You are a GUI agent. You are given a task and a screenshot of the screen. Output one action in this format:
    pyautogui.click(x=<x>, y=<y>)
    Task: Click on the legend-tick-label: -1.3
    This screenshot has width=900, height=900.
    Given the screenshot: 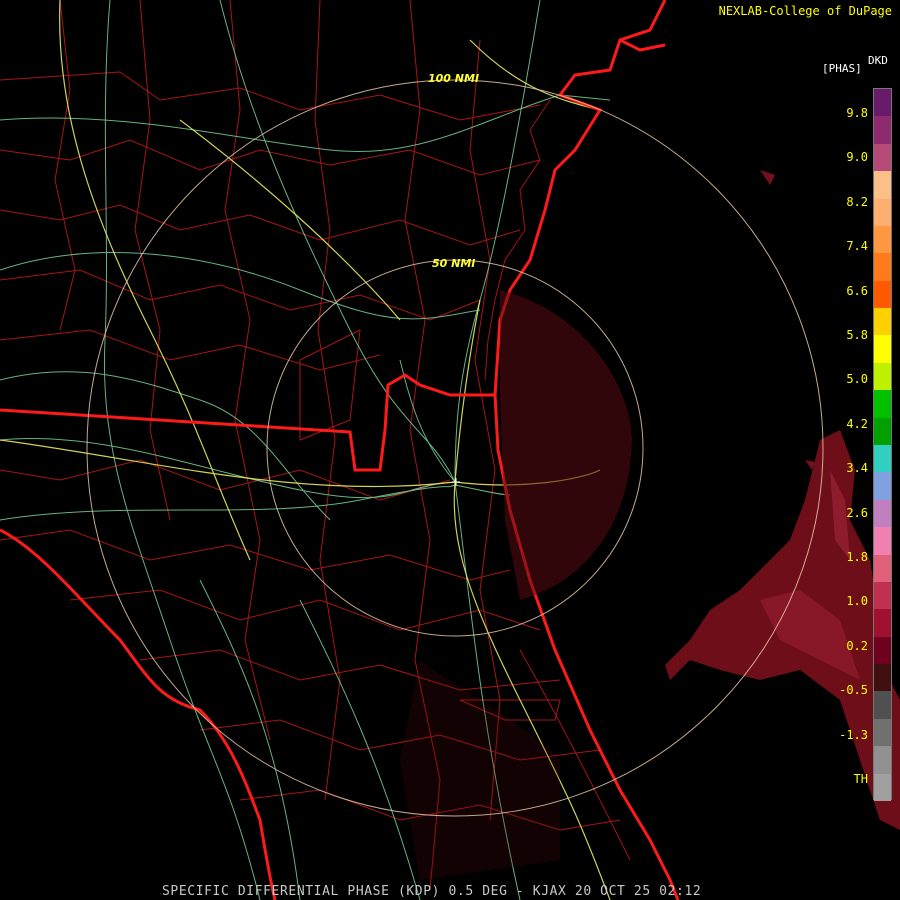 What is the action you would take?
    pyautogui.click(x=853, y=734)
    